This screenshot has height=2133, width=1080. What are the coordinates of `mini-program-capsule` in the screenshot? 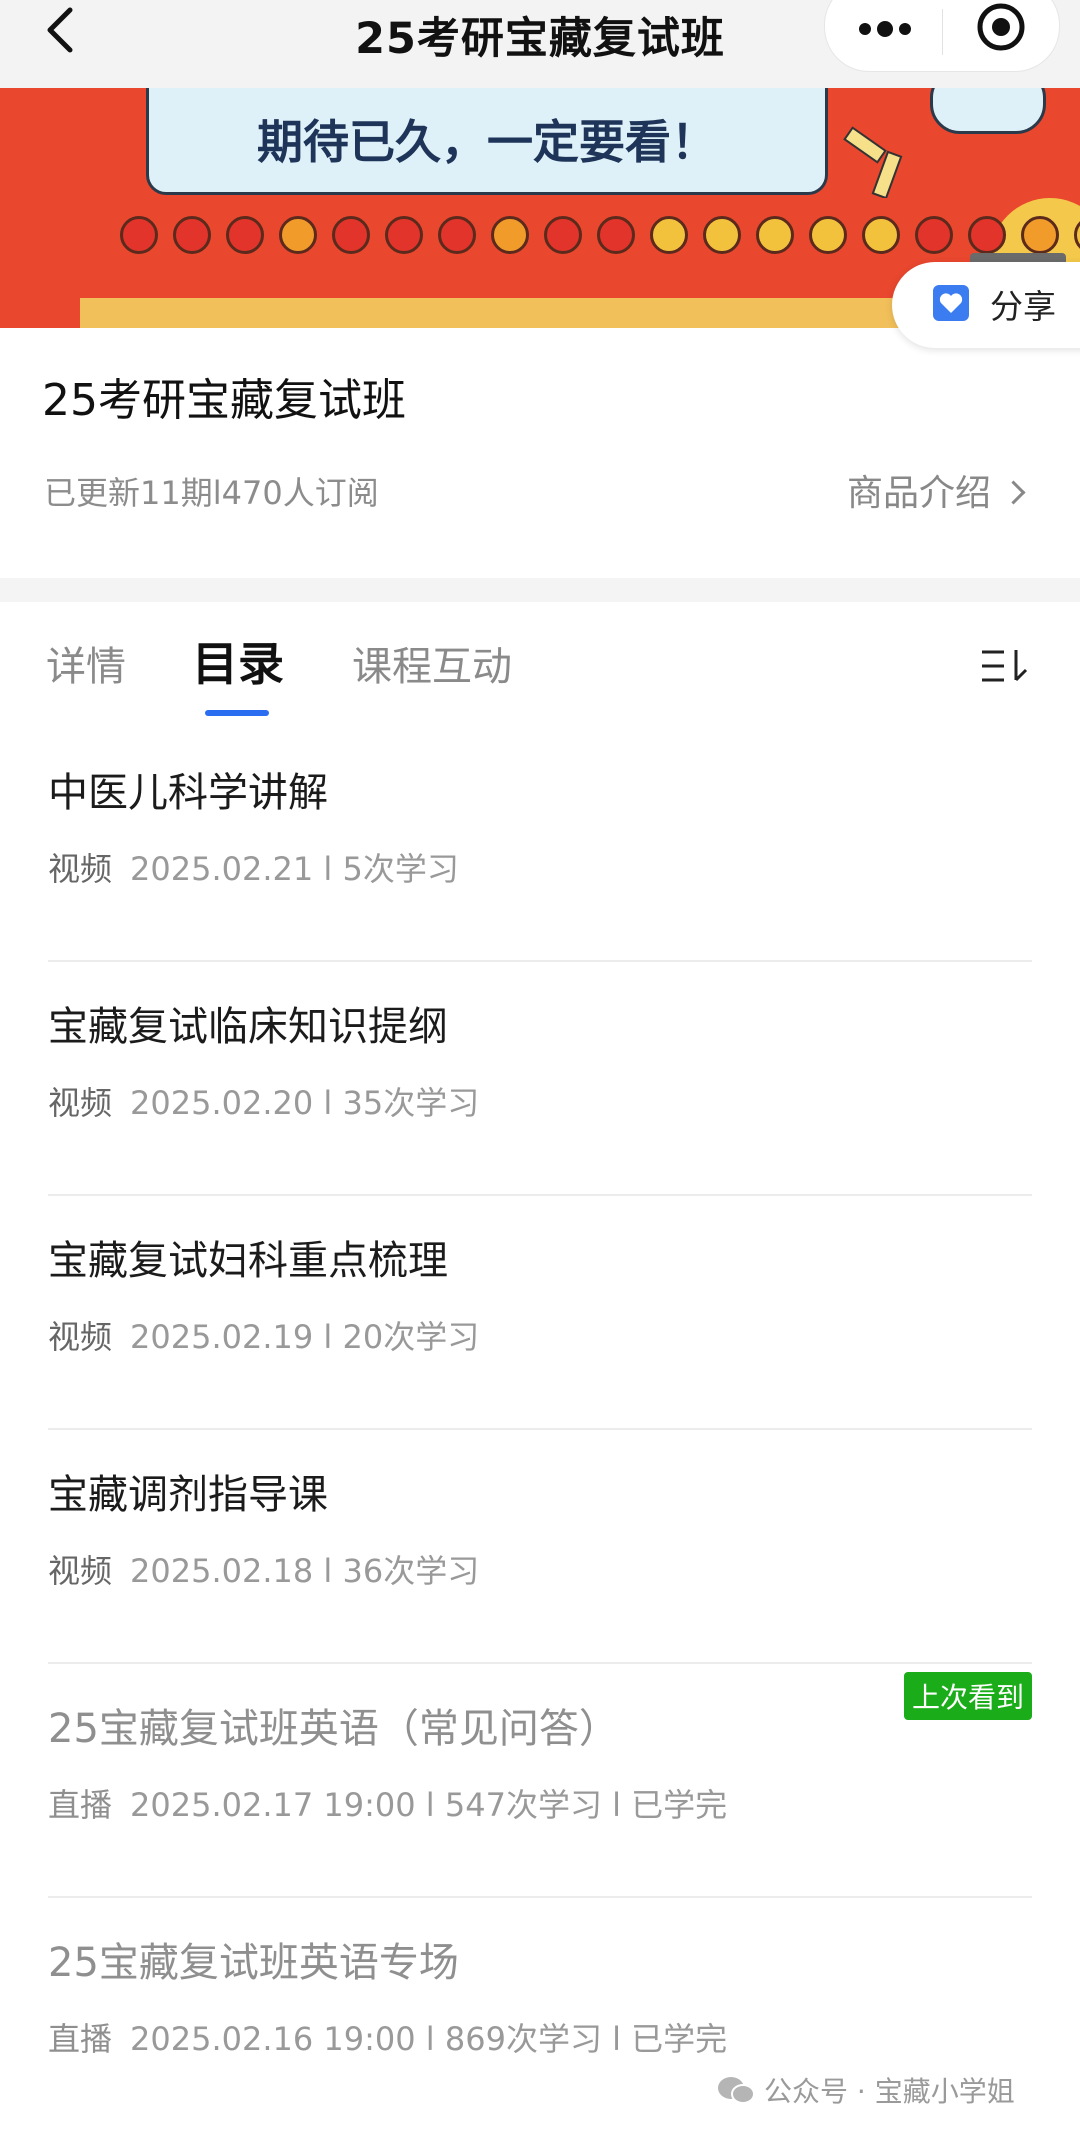 It's located at (942, 36).